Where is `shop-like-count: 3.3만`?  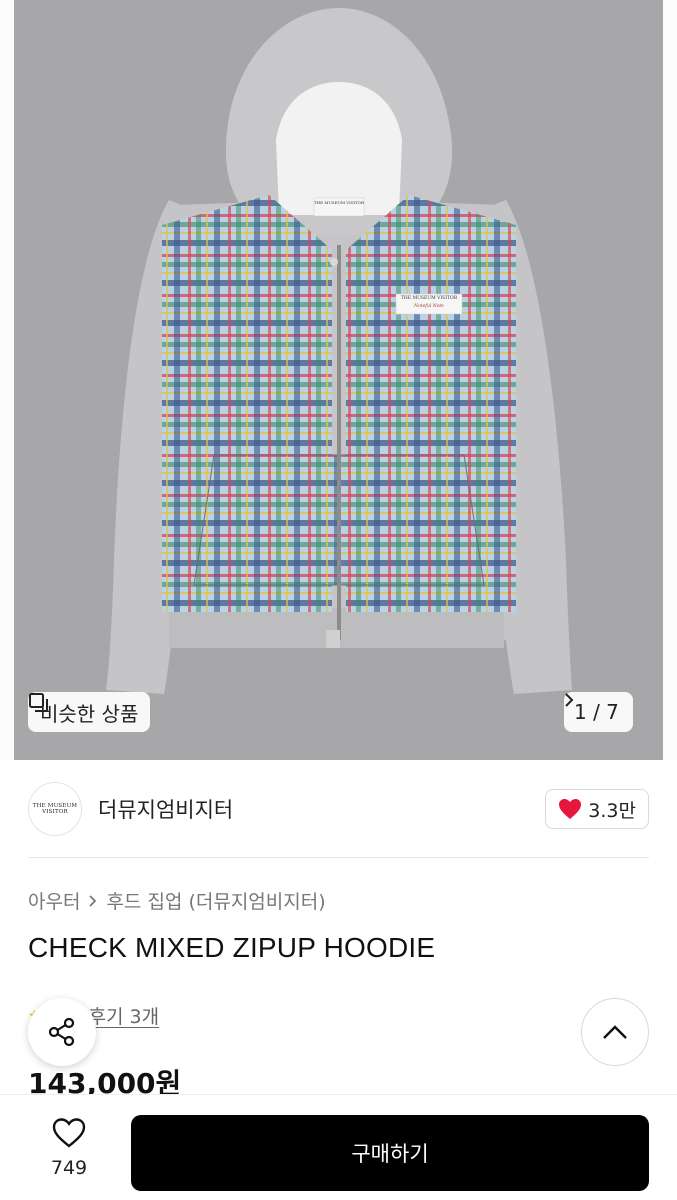
shop-like-count: 3.3만 is located at coordinates (612, 810).